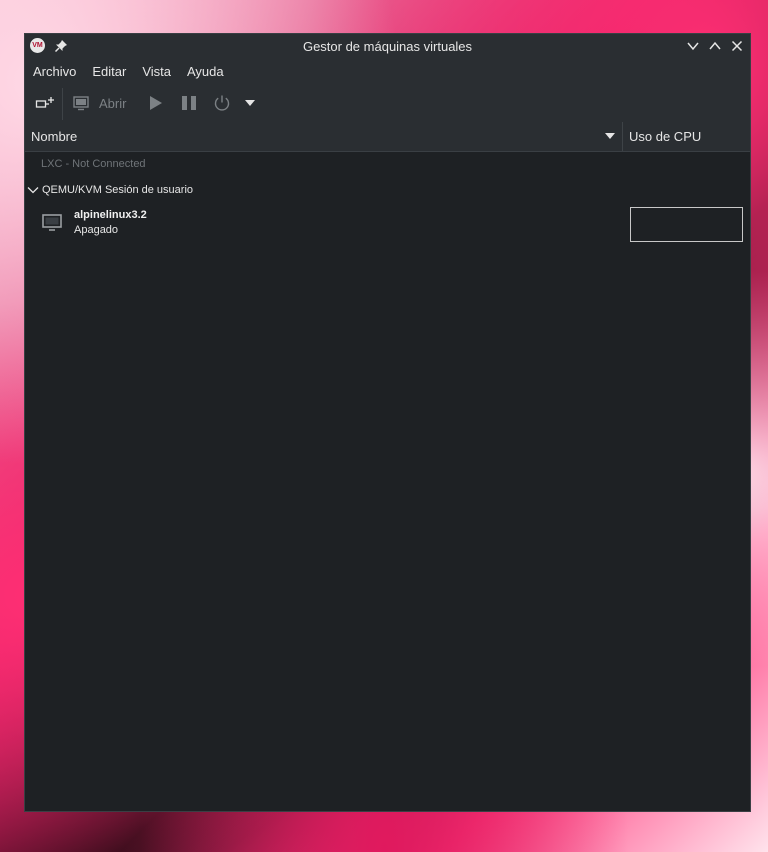  I want to click on toolbar: Abrir, so click(387, 103).